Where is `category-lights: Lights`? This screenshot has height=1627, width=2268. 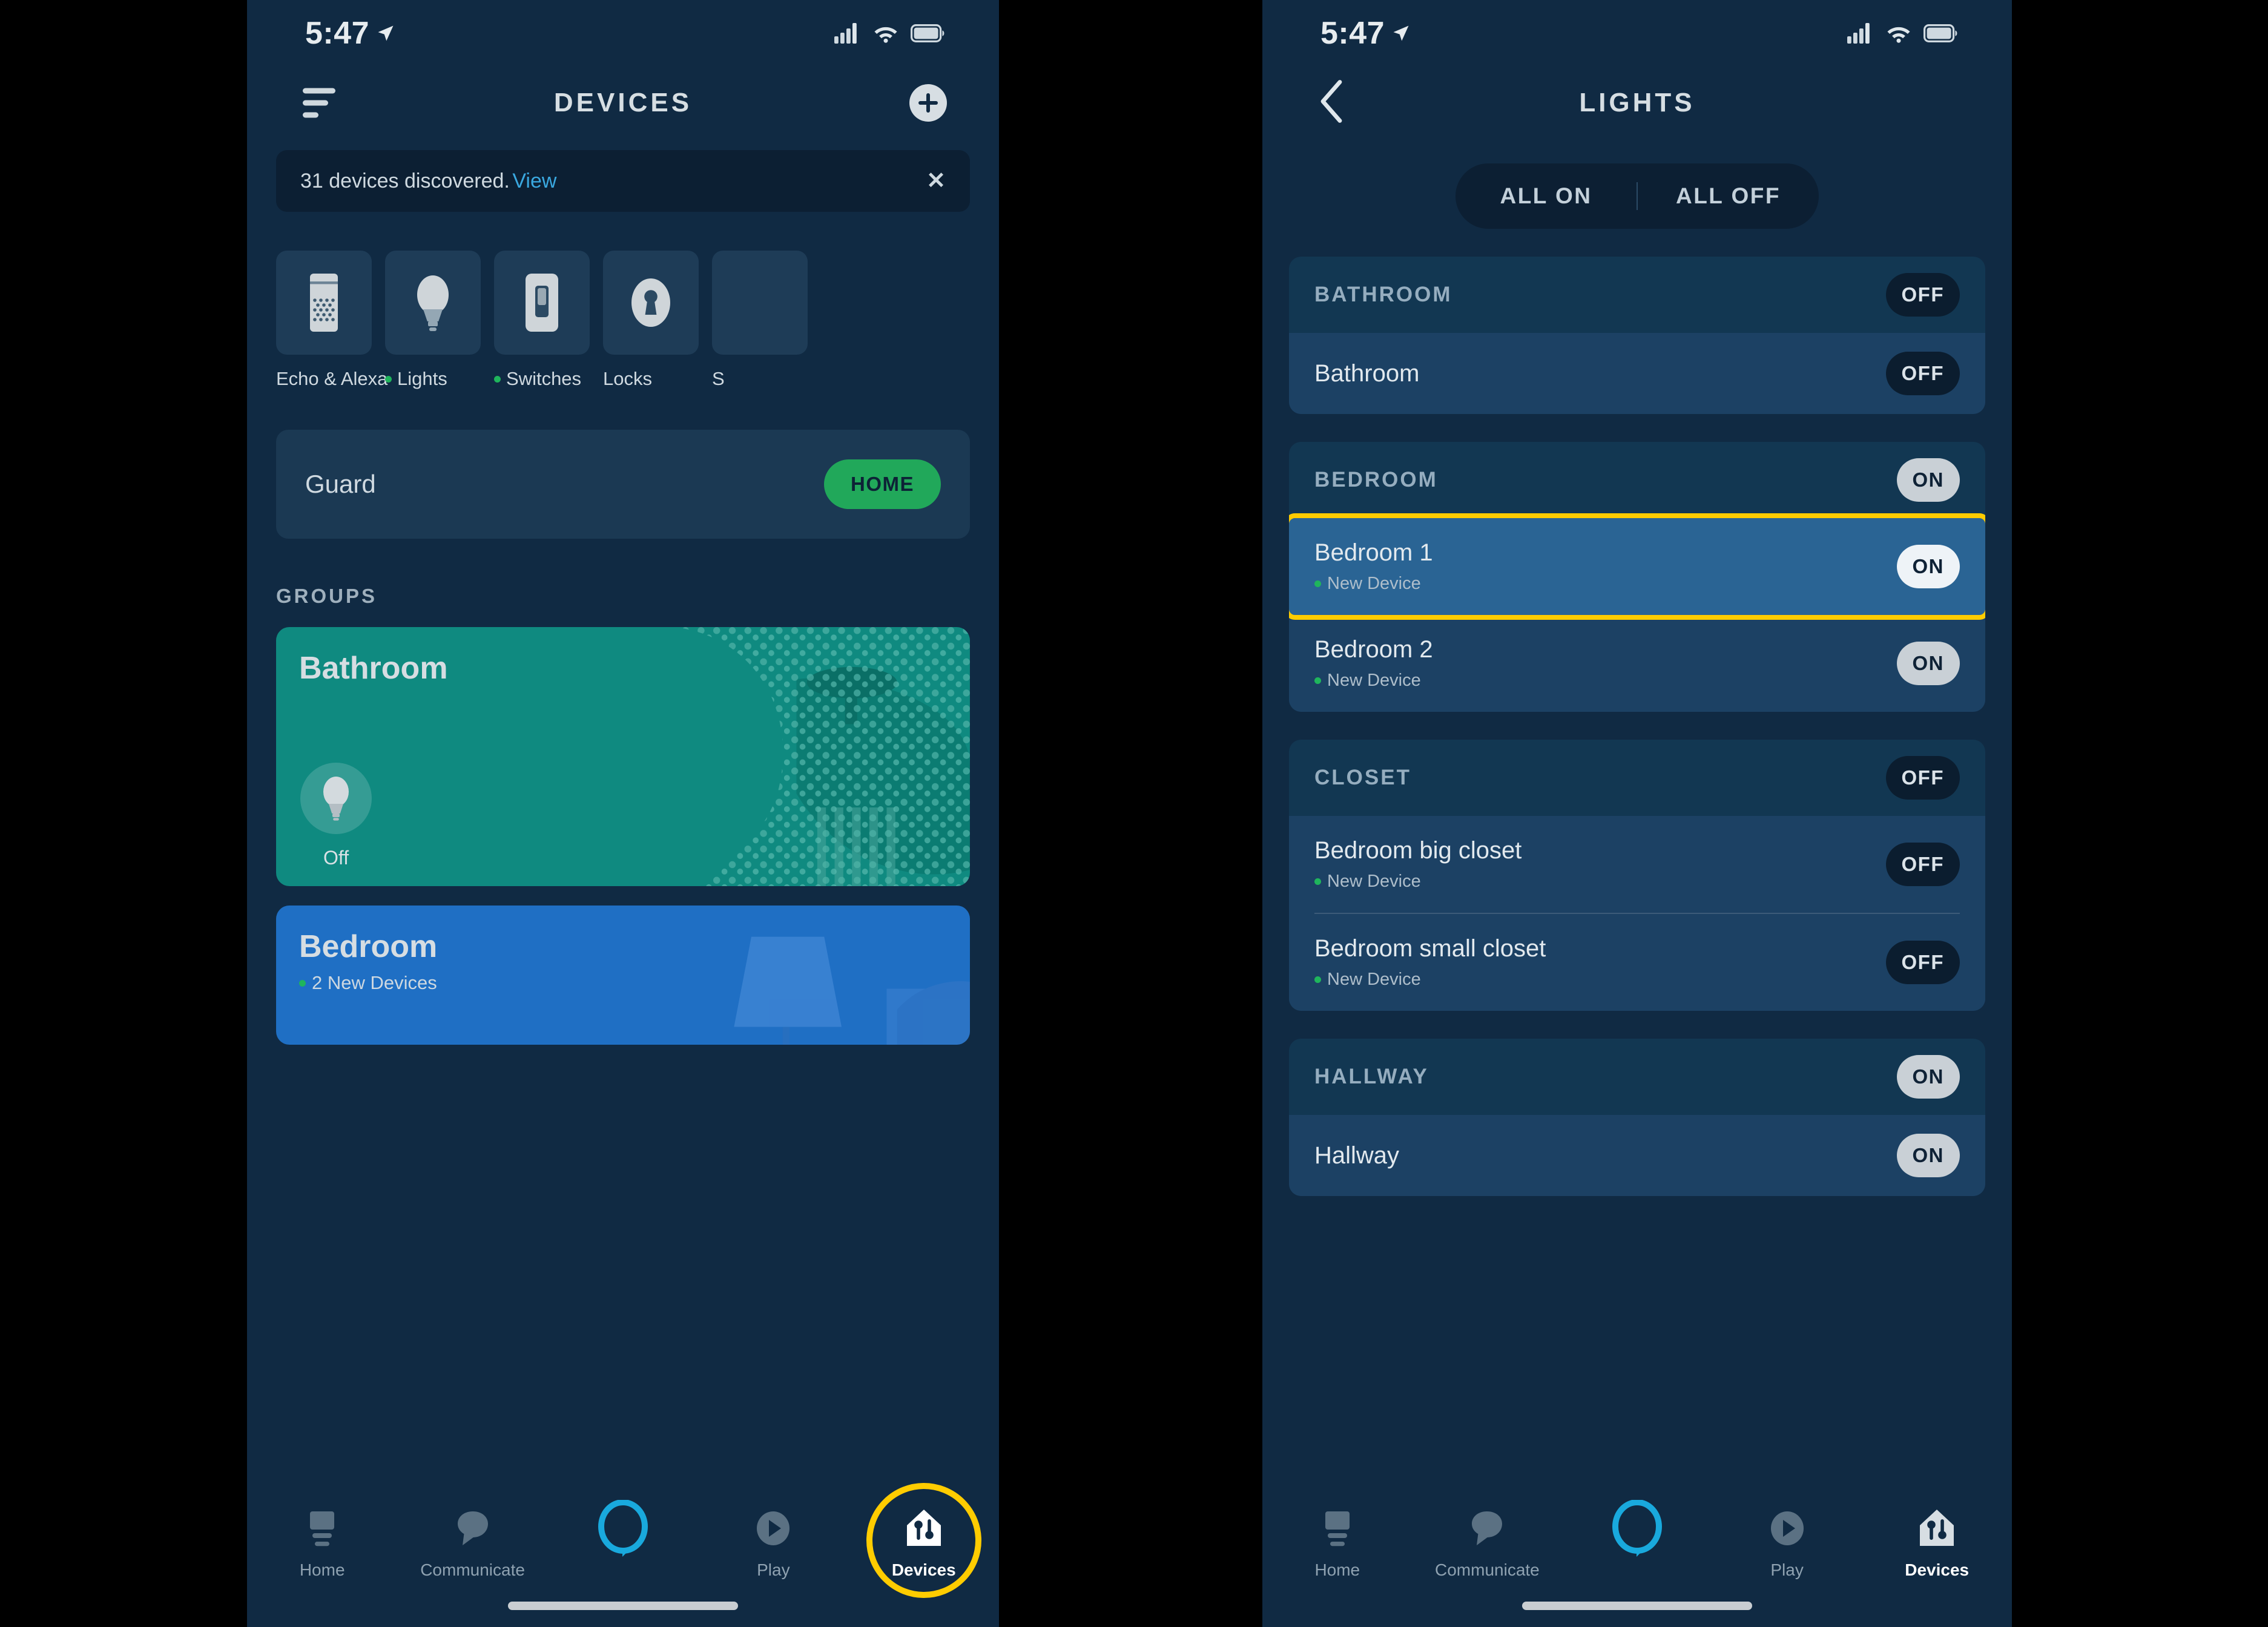
category-lights: Lights is located at coordinates (433, 320).